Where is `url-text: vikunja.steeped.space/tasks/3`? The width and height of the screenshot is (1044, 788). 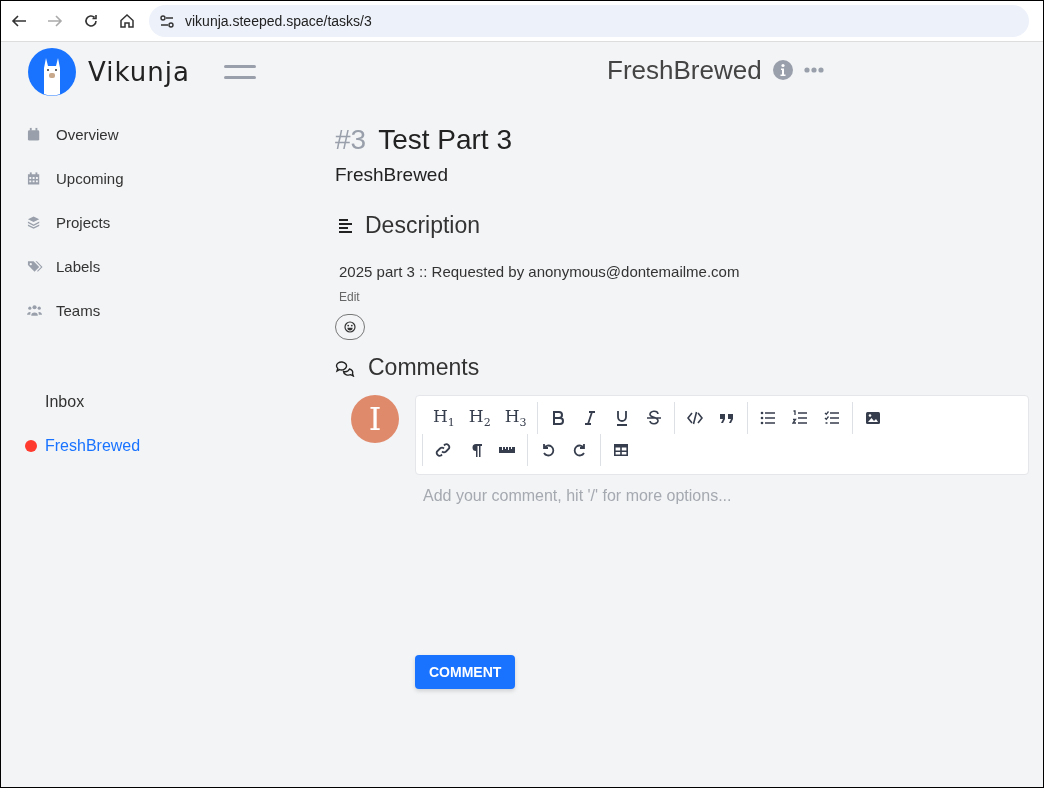
url-text: vikunja.steeped.space/tasks/3 is located at coordinates (278, 21).